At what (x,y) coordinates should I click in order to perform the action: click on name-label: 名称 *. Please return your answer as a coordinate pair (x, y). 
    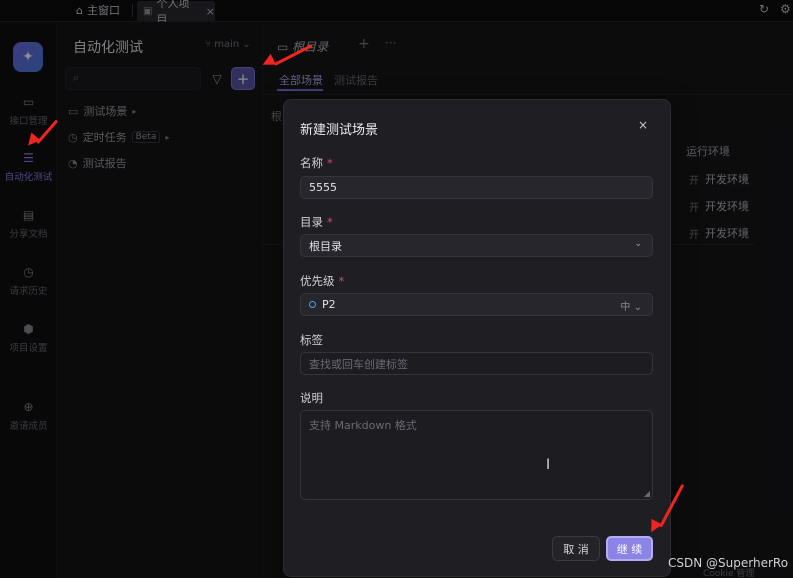
    Looking at the image, I should click on (316, 163).